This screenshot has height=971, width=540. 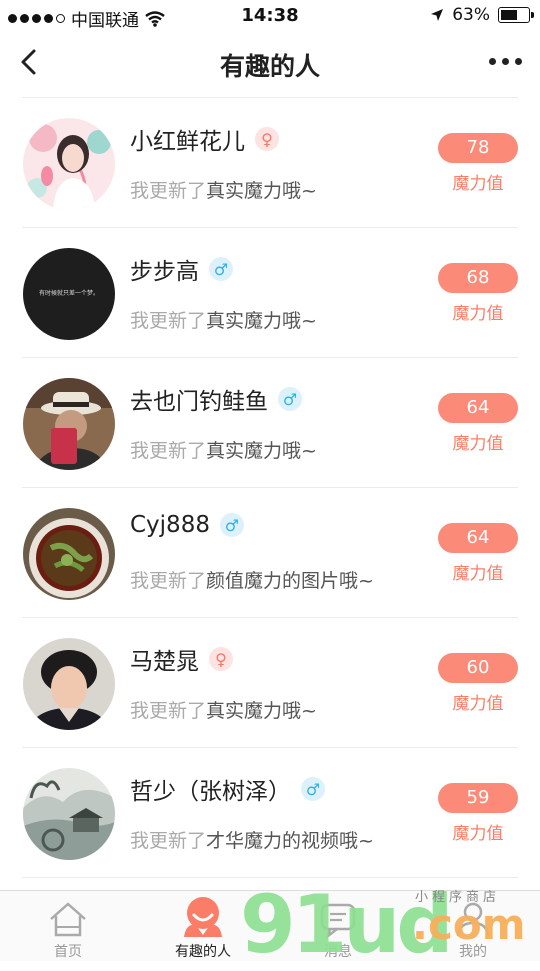 I want to click on person-row: 马楚晁 ♀ 我更新了真实魔力哦~ 60 魔力值, so click(x=270, y=683).